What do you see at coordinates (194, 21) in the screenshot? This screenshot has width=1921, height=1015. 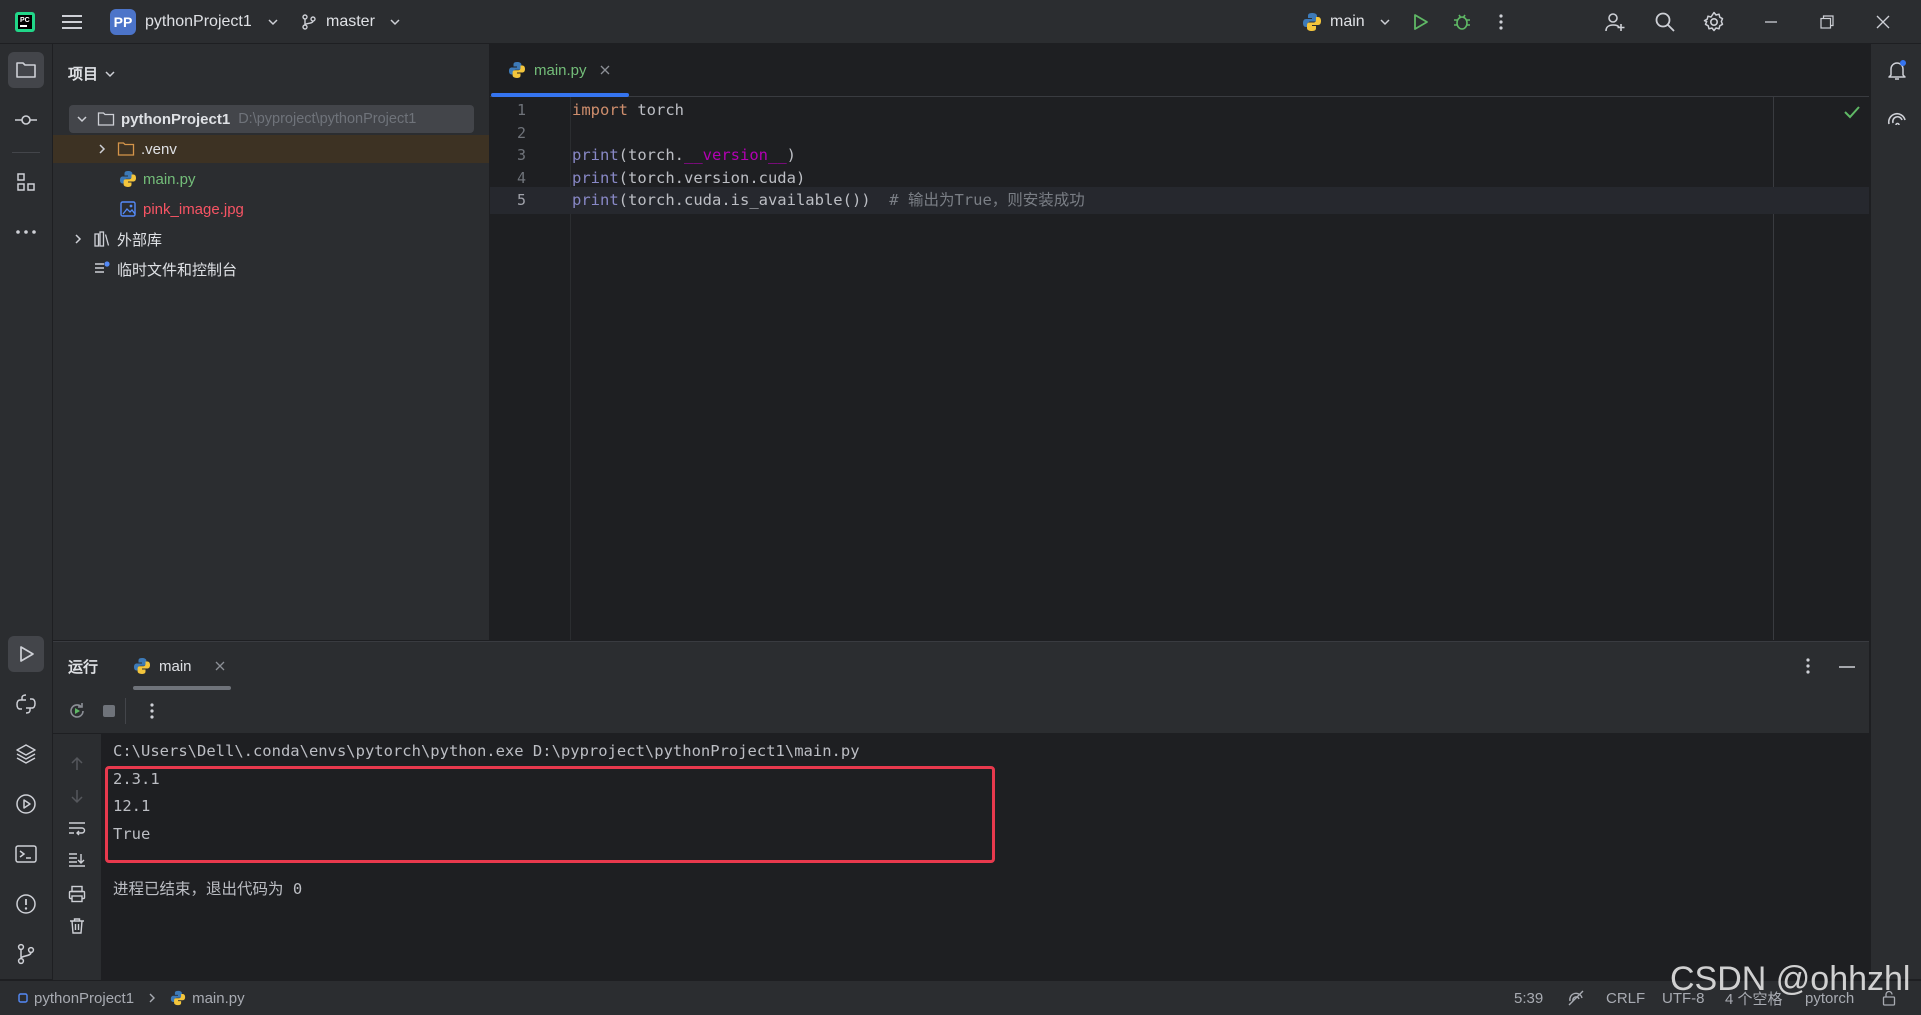 I see `project-widget: PP pythonProject1` at bounding box center [194, 21].